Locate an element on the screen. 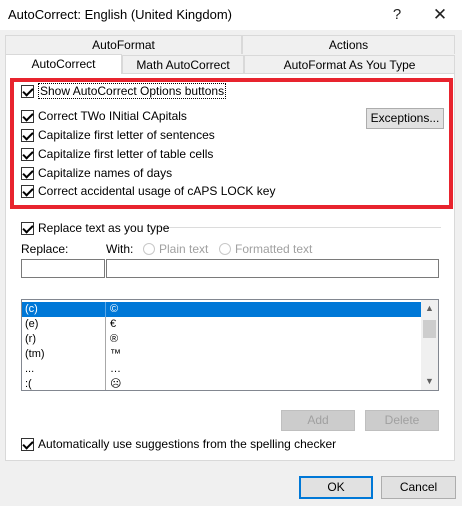 The width and height of the screenshot is (462, 506). replace-cell: (e) is located at coordinates (32, 324).